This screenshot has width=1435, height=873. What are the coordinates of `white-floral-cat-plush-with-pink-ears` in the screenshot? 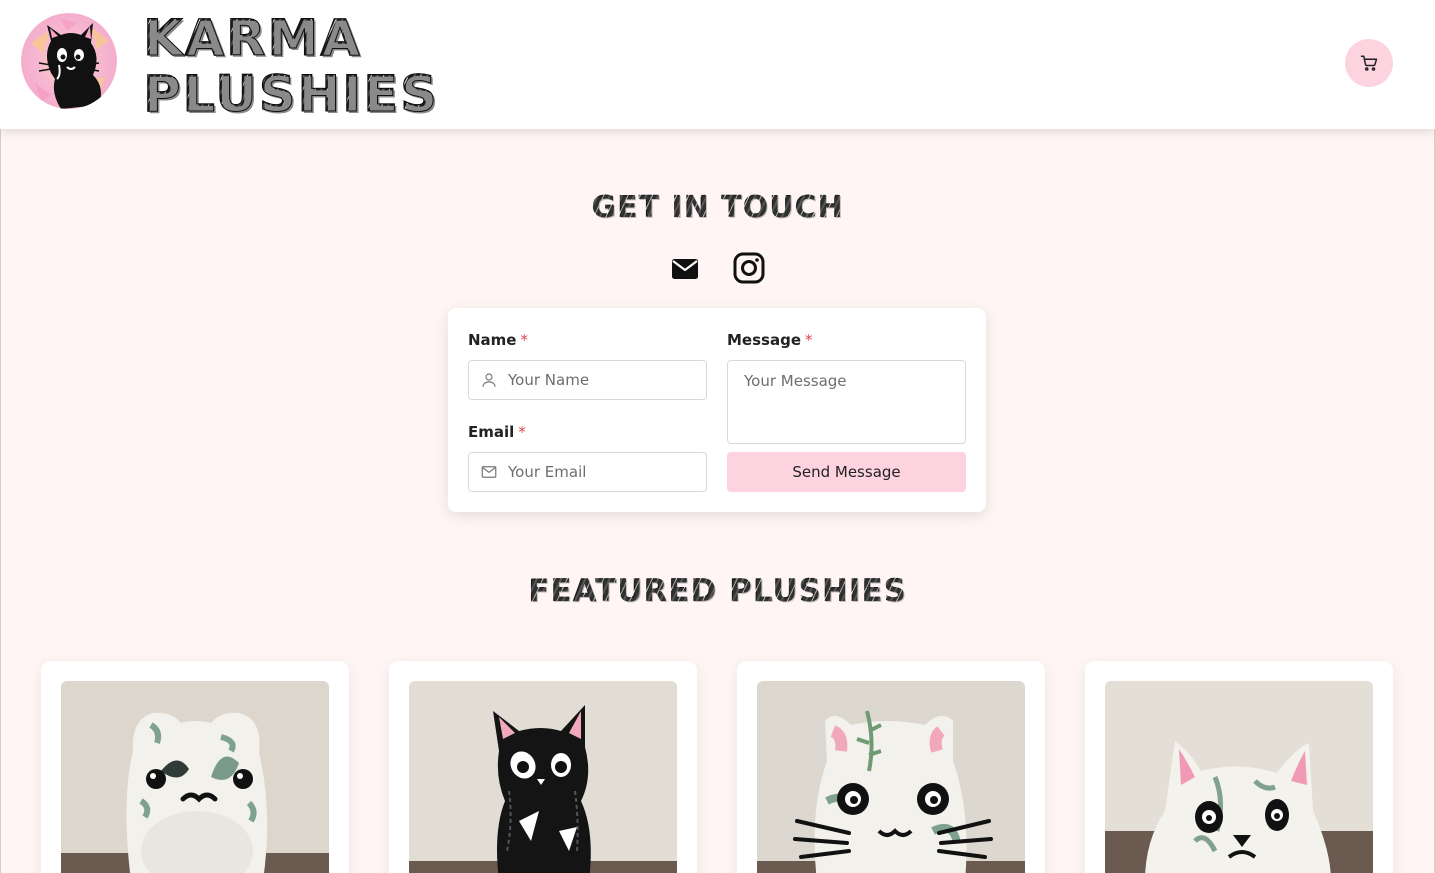 It's located at (1239, 777).